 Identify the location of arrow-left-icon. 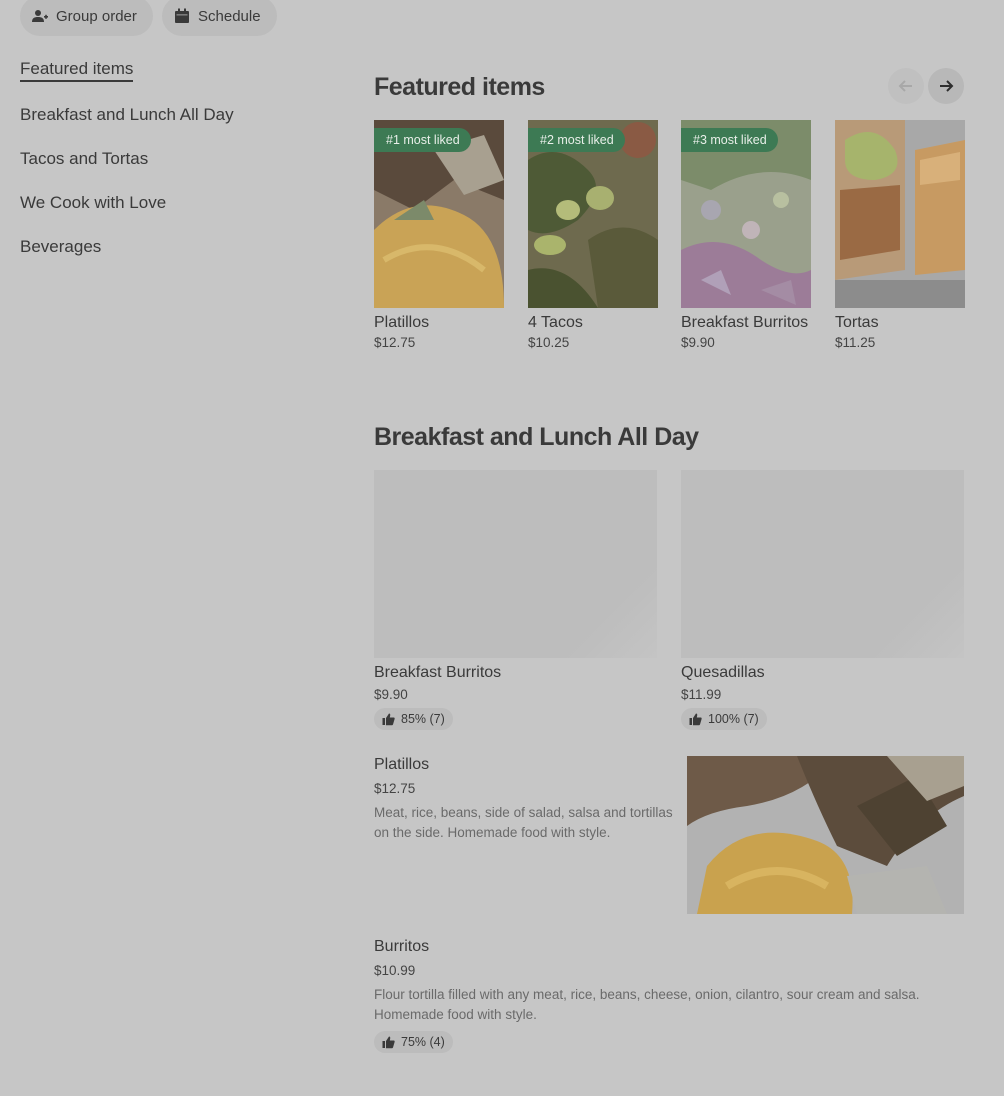
(905, 86).